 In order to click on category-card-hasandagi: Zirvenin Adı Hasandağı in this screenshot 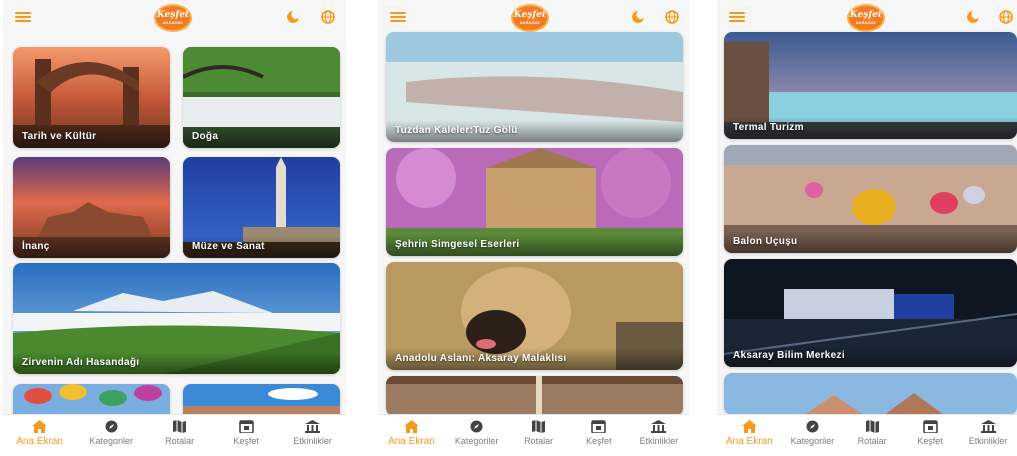, I will do `click(176, 318)`.